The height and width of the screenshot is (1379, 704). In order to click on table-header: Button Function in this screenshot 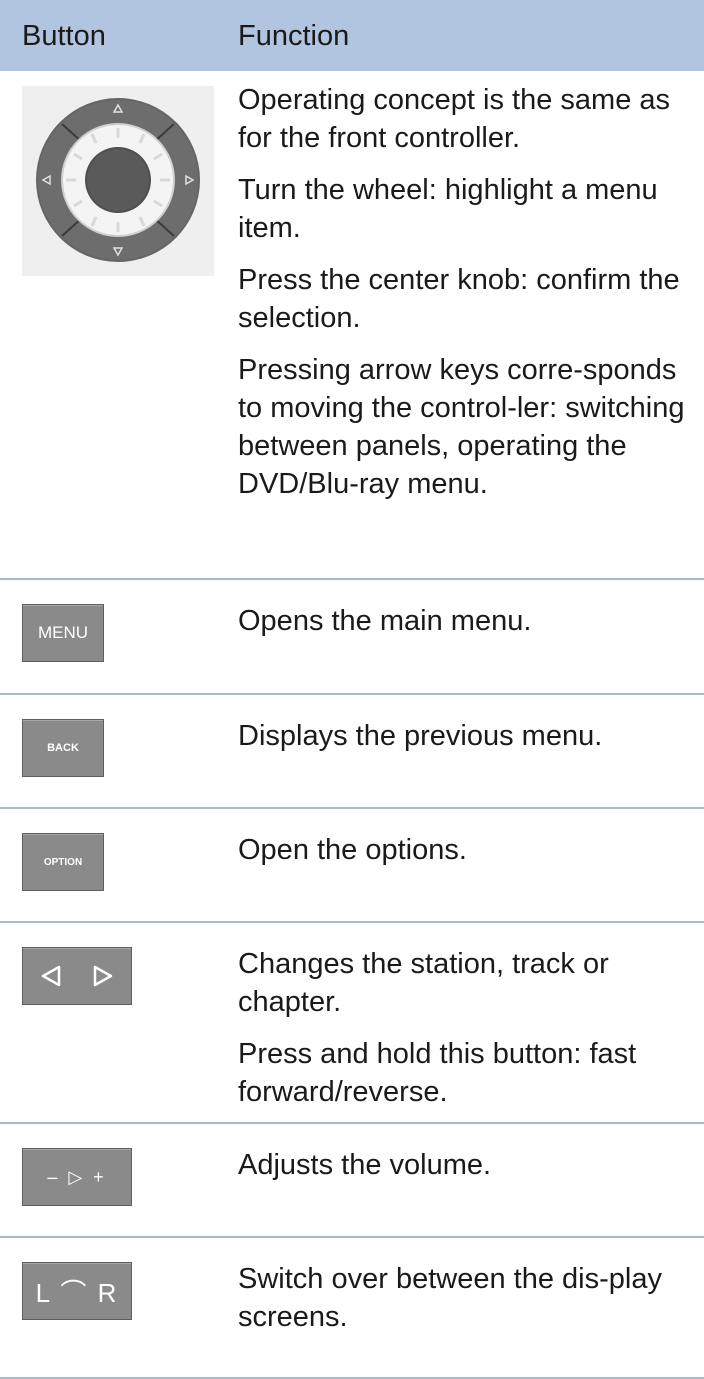, I will do `click(352, 35)`.